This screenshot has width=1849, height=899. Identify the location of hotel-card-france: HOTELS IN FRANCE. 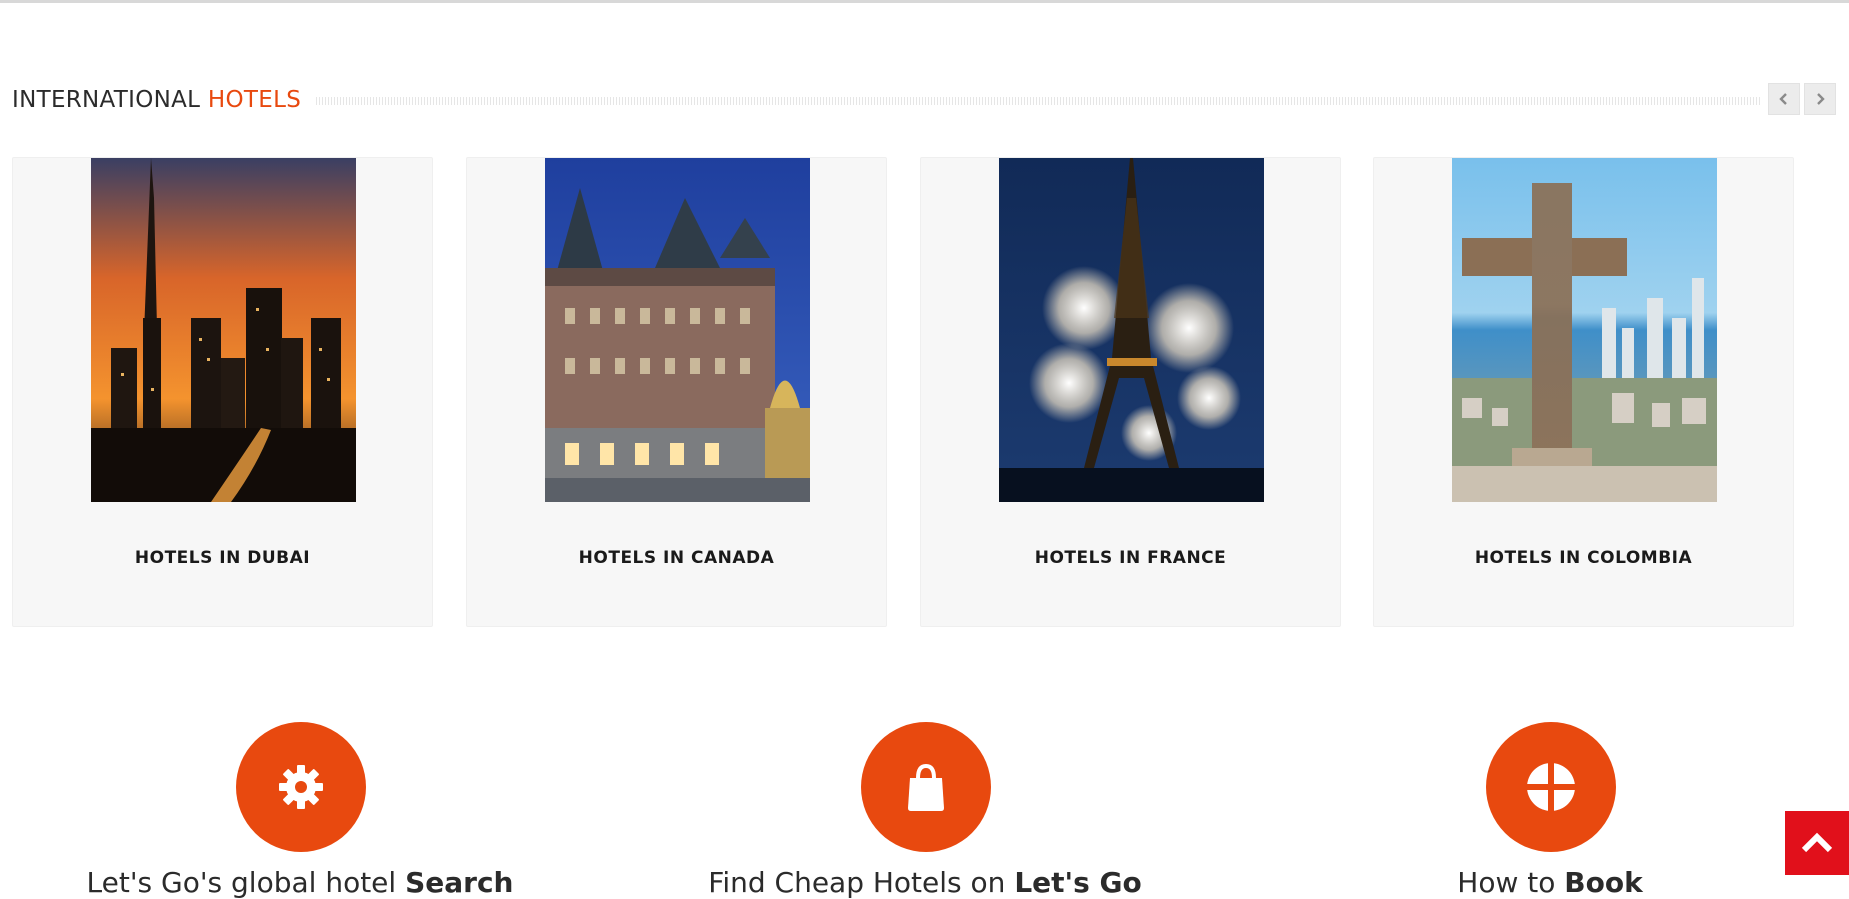
(1130, 392).